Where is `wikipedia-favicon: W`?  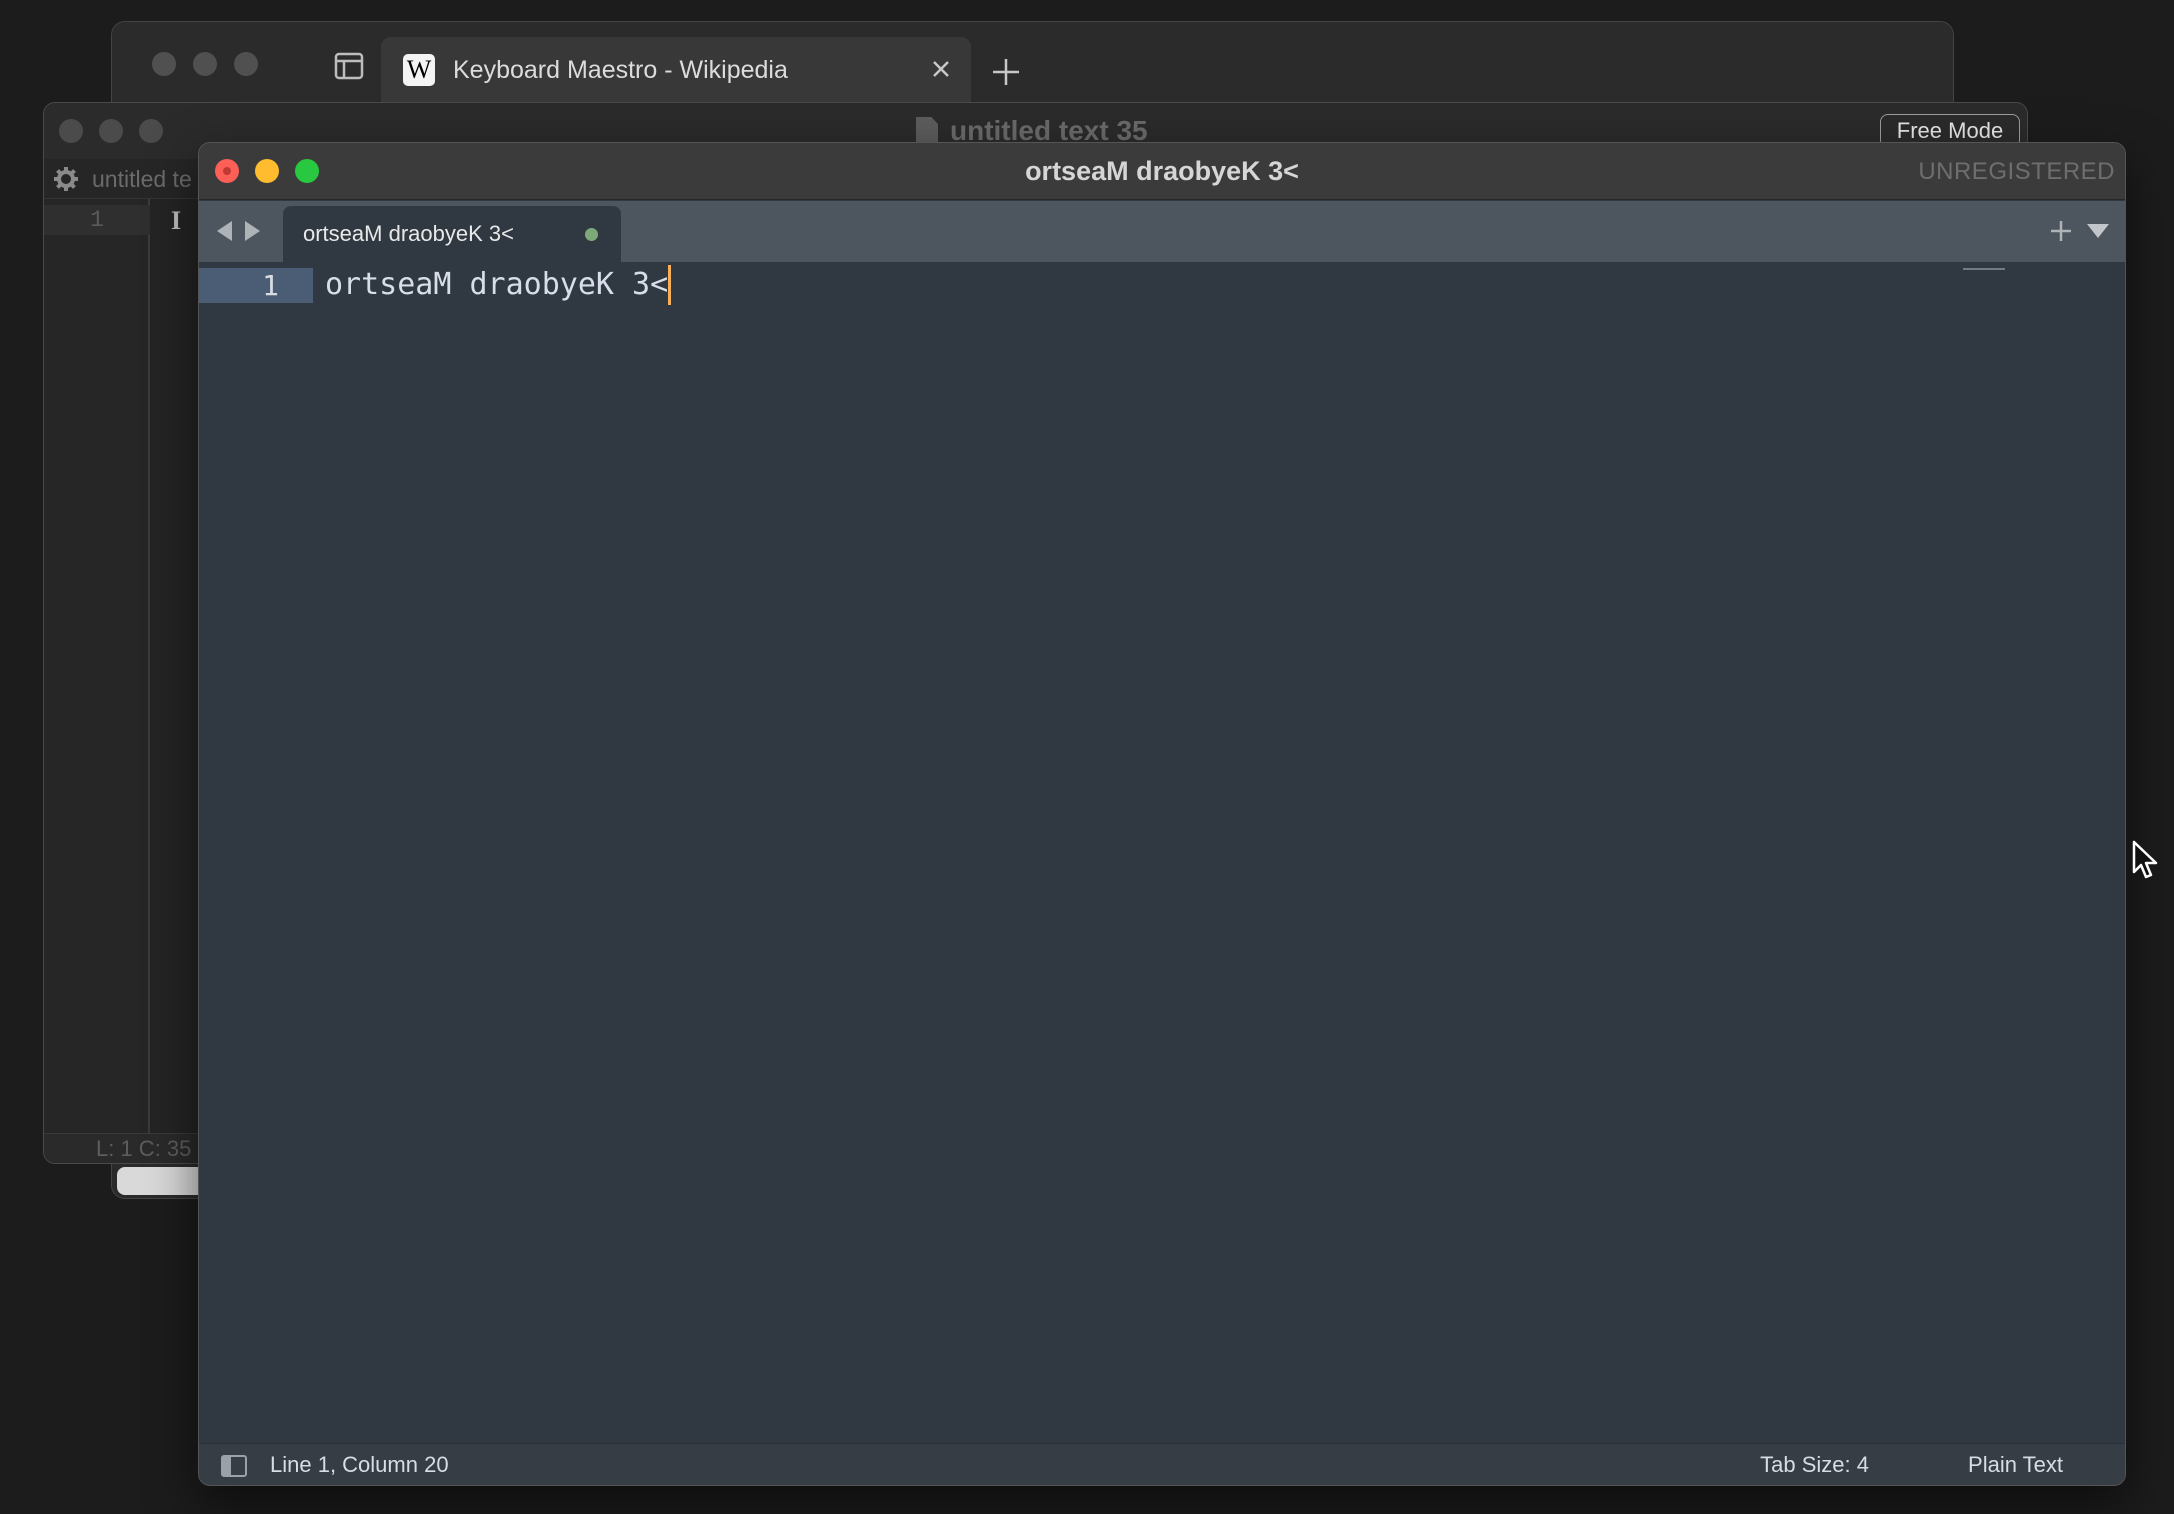
wikipedia-favicon: W is located at coordinates (419, 70).